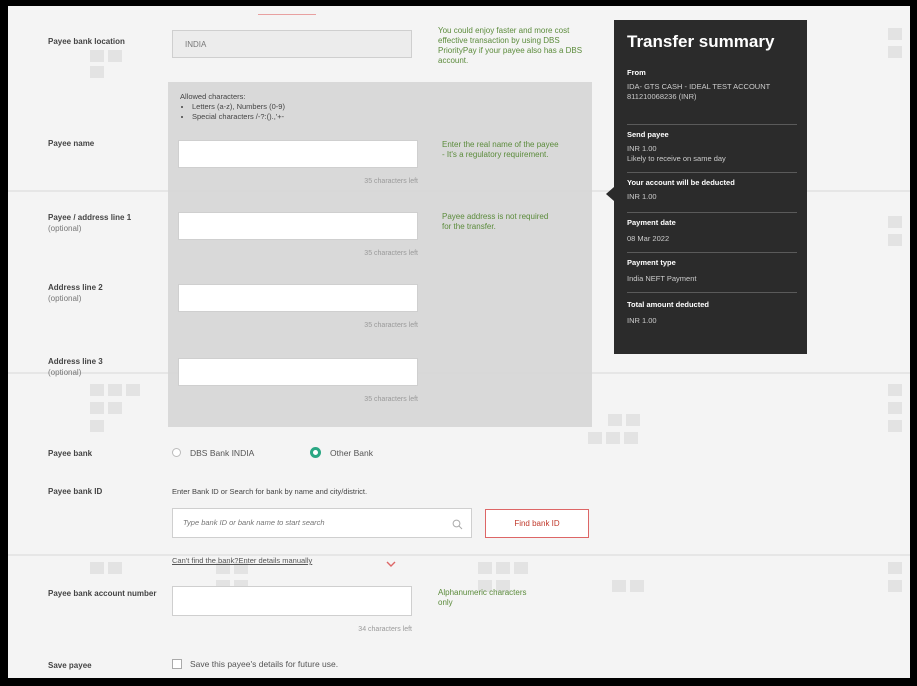  What do you see at coordinates (642, 148) in the screenshot?
I see `summary-send-amount: INR 1.00` at bounding box center [642, 148].